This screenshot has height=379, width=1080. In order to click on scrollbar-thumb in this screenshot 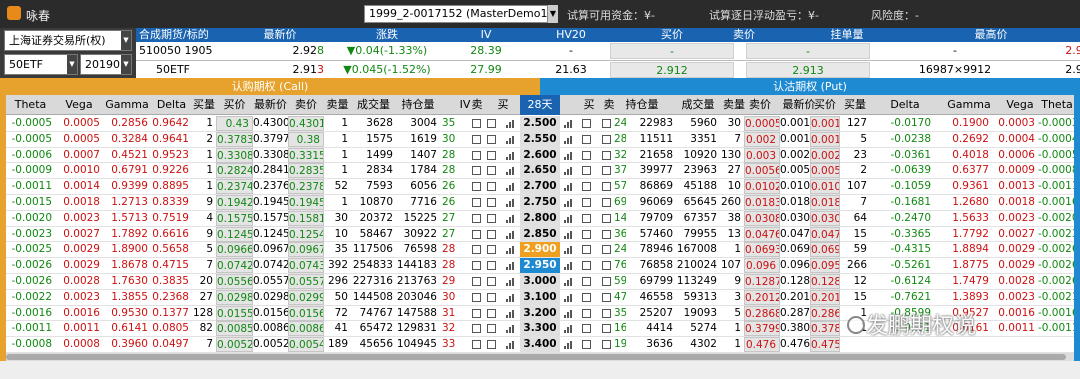, I will do `click(536, 357)`.